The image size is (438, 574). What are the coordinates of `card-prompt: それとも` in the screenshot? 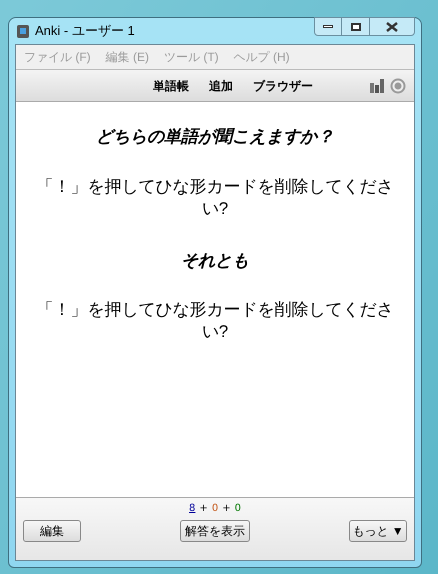 It's located at (215, 261).